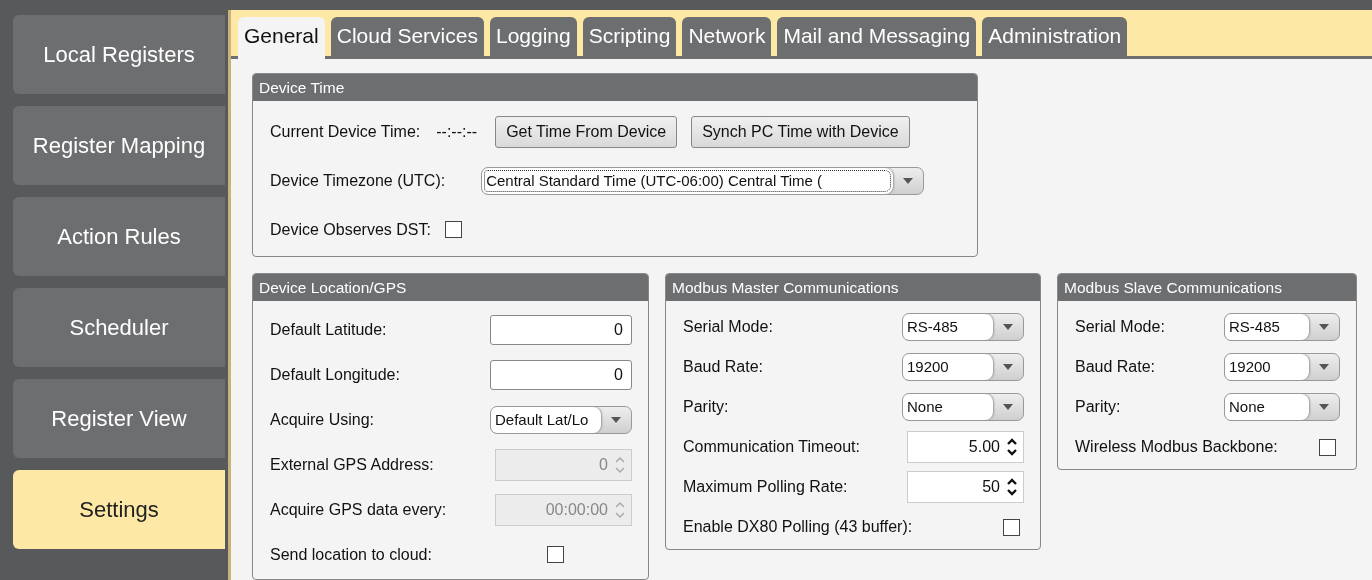 The image size is (1372, 580). Describe the element at coordinates (352, 464) in the screenshot. I see `field-label: External GPS Address:` at that location.